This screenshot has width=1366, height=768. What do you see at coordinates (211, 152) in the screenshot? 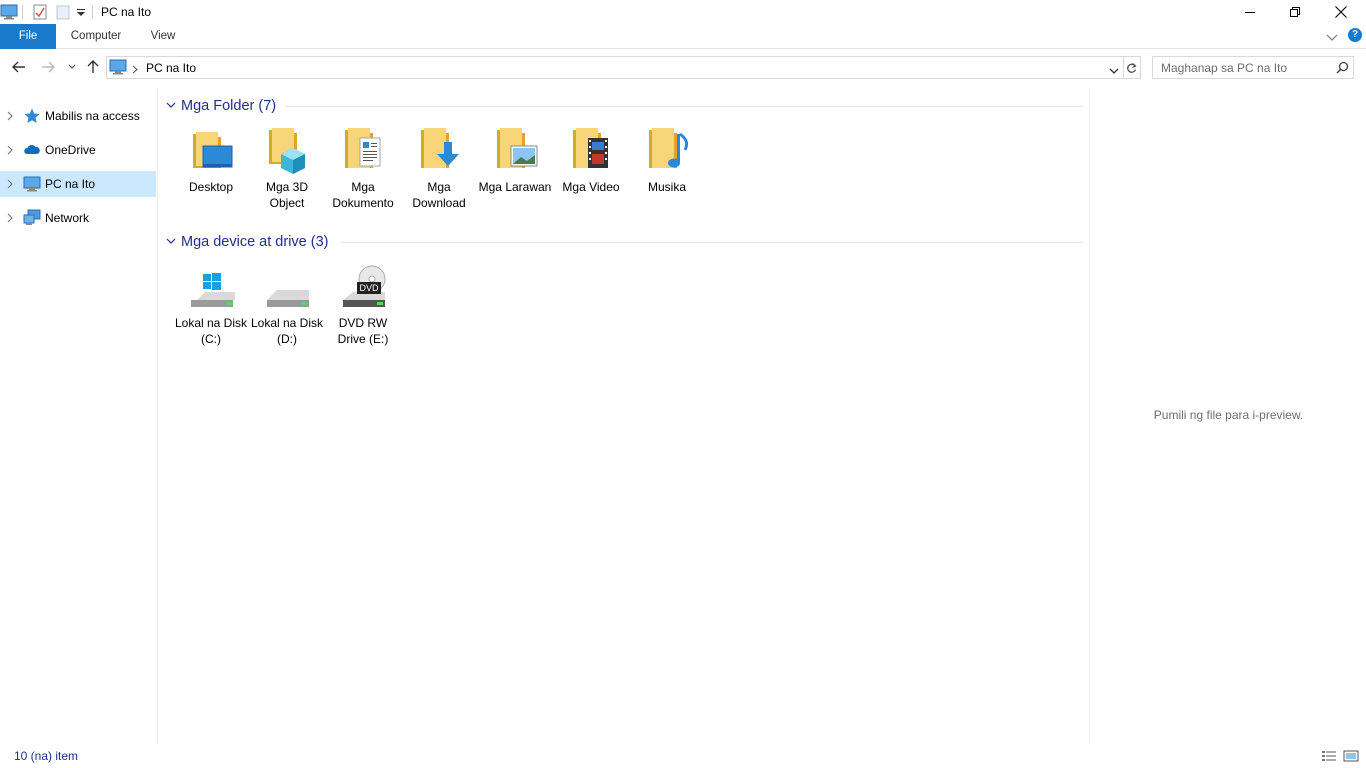
I see `desktop-folder-icon` at bounding box center [211, 152].